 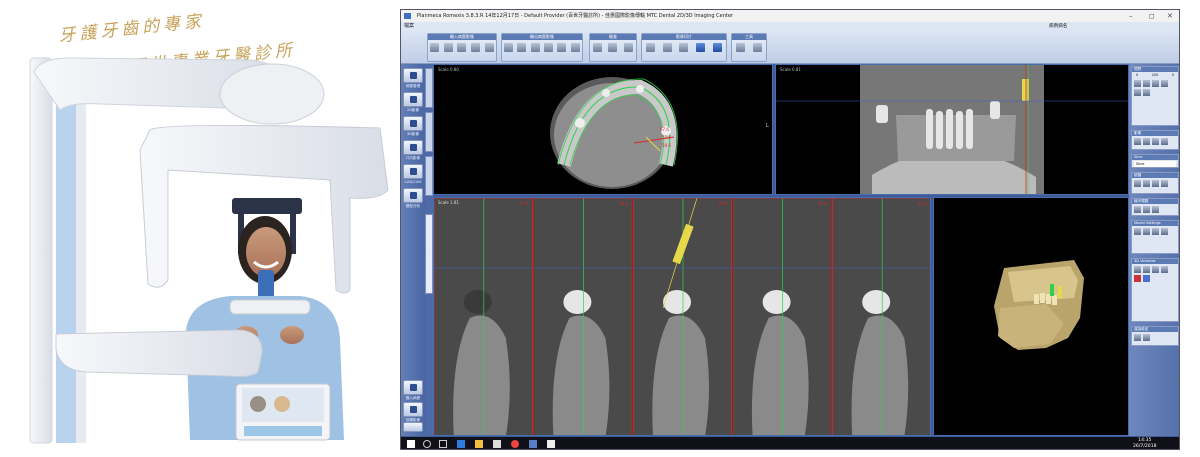 I want to click on settings-icon, so click(x=740, y=47).